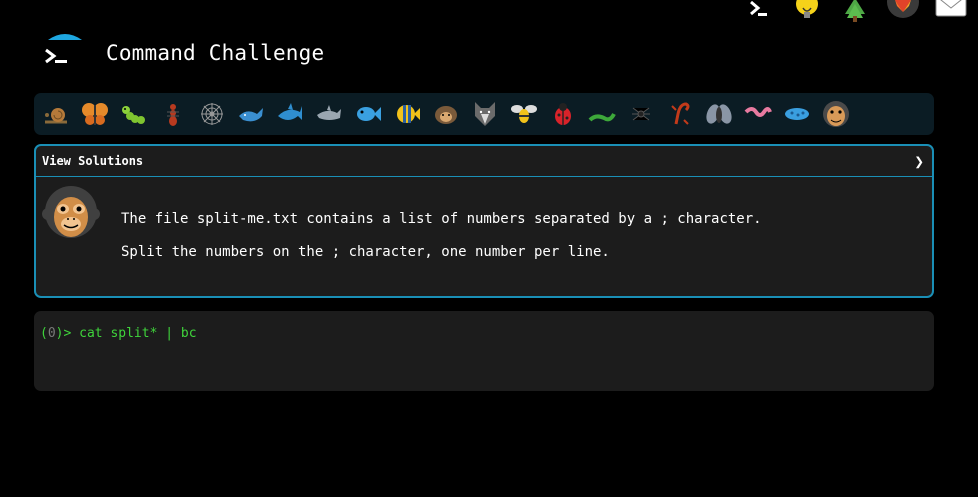  I want to click on gitlab-icon, so click(903, 11).